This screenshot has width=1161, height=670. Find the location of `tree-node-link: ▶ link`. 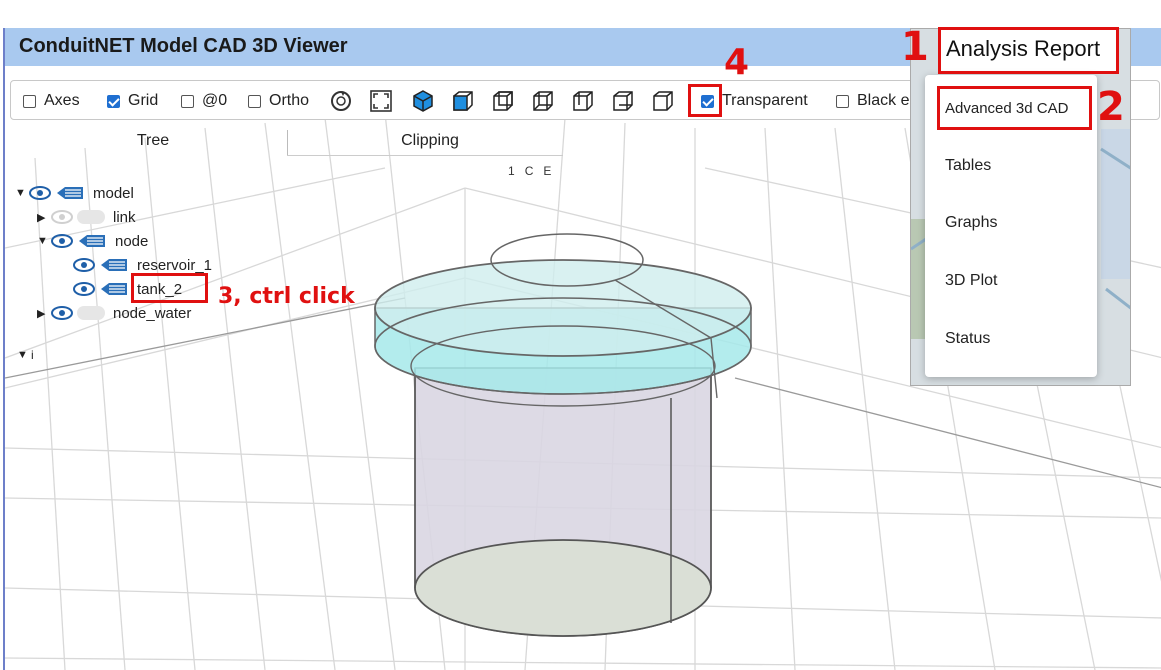

tree-node-link: ▶ link is located at coordinates (86, 217).